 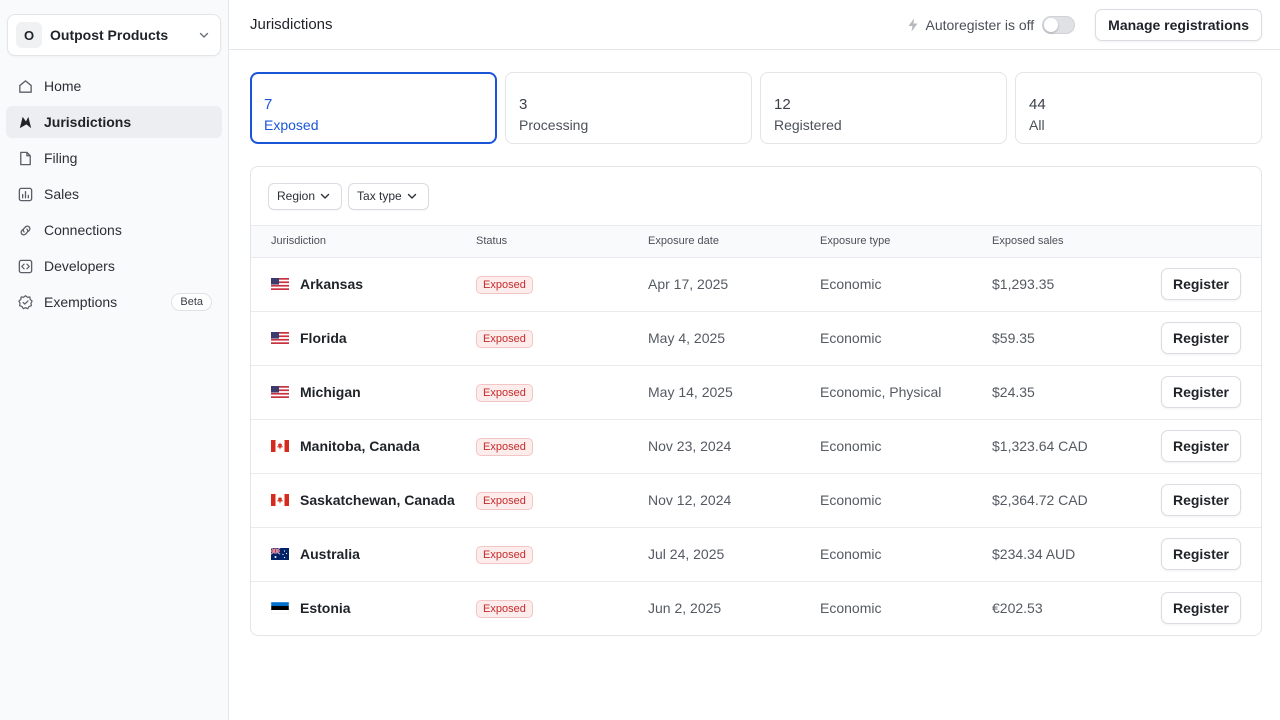 What do you see at coordinates (280, 392) in the screenshot?
I see `flag-us-icon` at bounding box center [280, 392].